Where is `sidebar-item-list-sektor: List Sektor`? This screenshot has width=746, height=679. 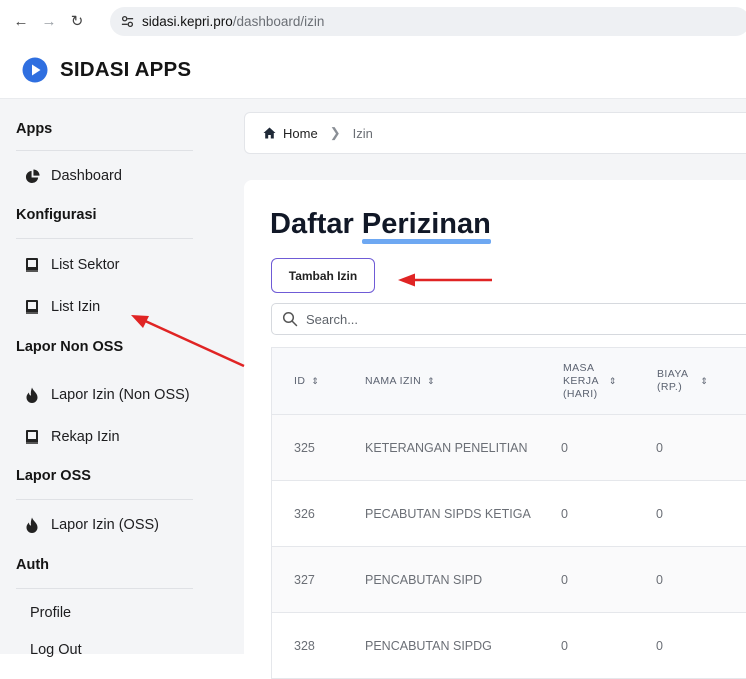 sidebar-item-list-sektor: List Sektor is located at coordinates (106, 265).